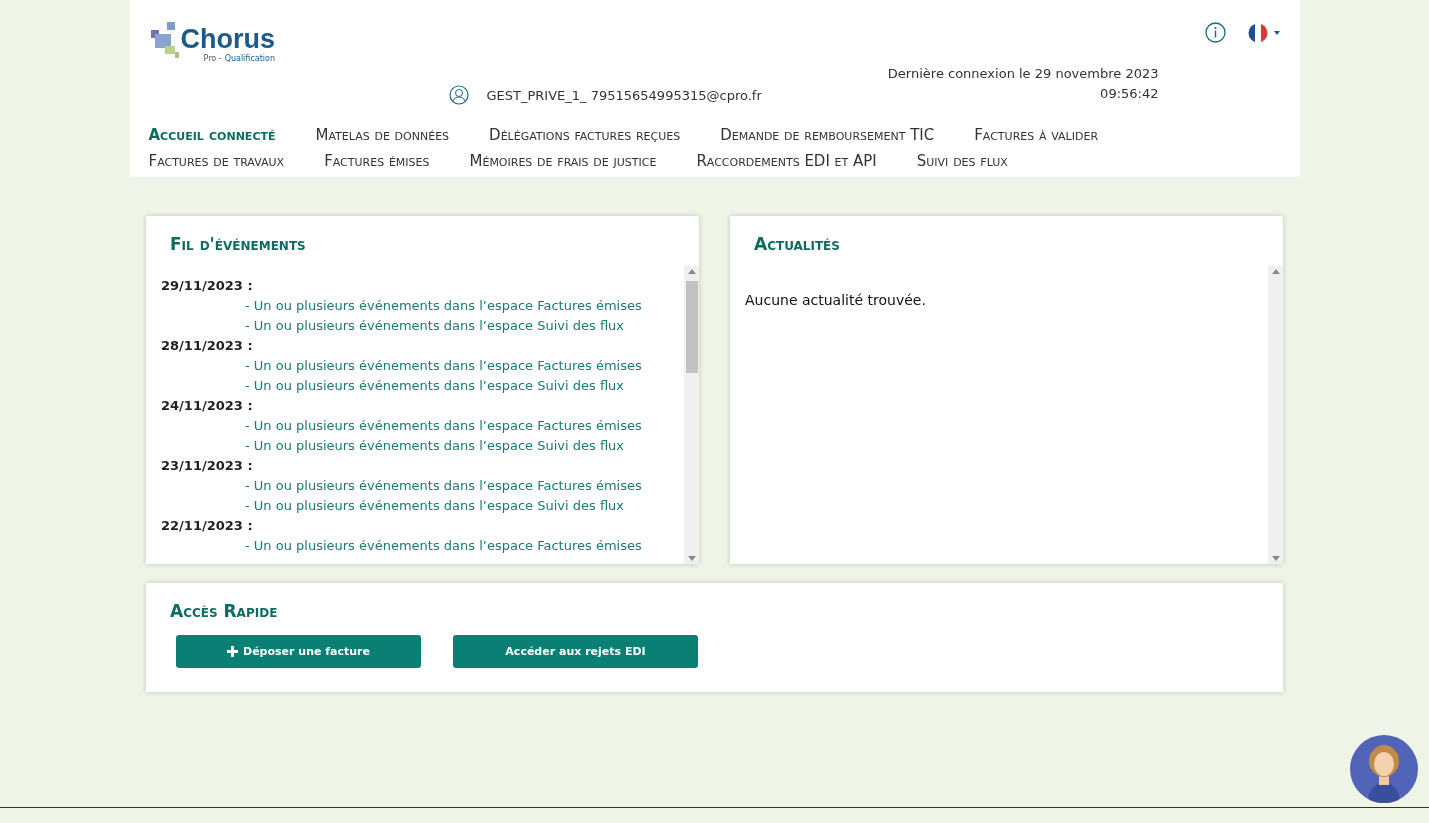  What do you see at coordinates (458, 95) in the screenshot?
I see `user-icon` at bounding box center [458, 95].